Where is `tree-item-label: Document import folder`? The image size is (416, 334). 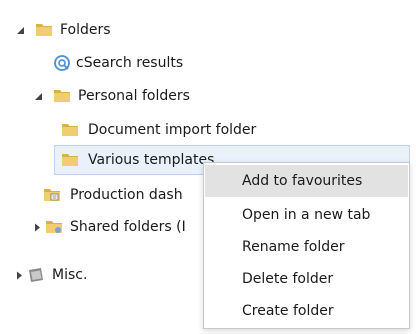
tree-item-label: Document import folder is located at coordinates (172, 130).